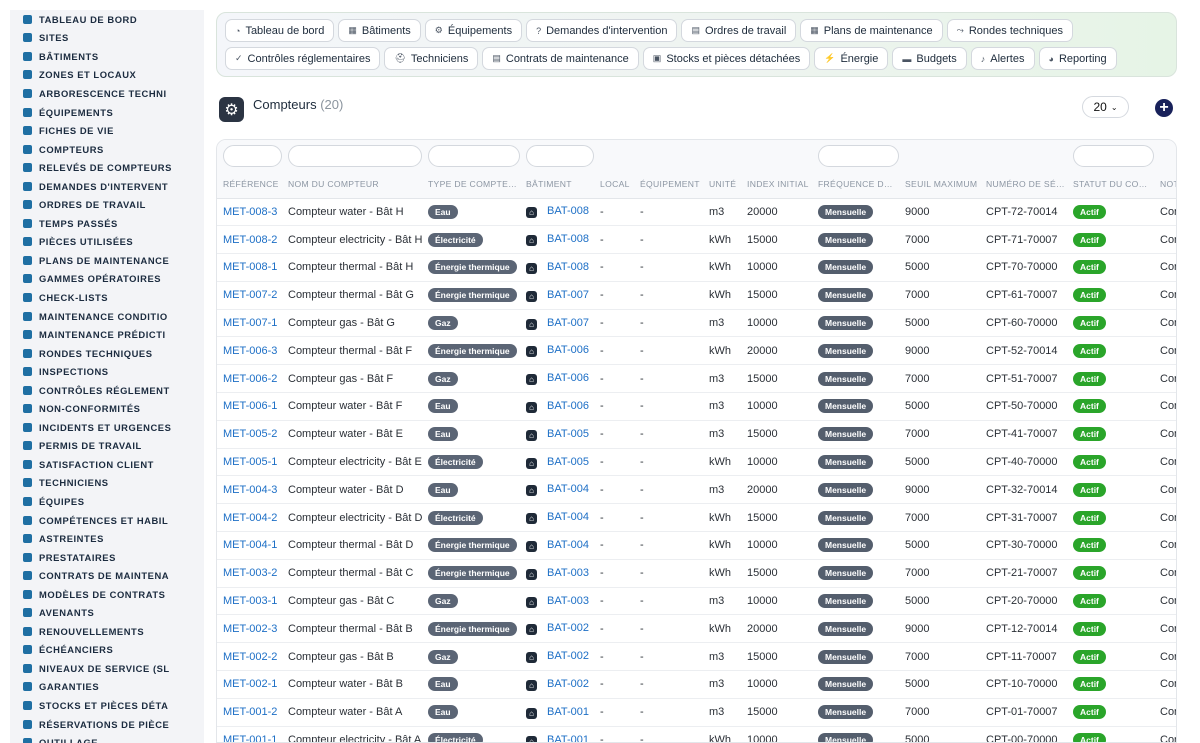 The height and width of the screenshot is (743, 1200). I want to click on meter-reference-link: MET-008-1, so click(250, 267).